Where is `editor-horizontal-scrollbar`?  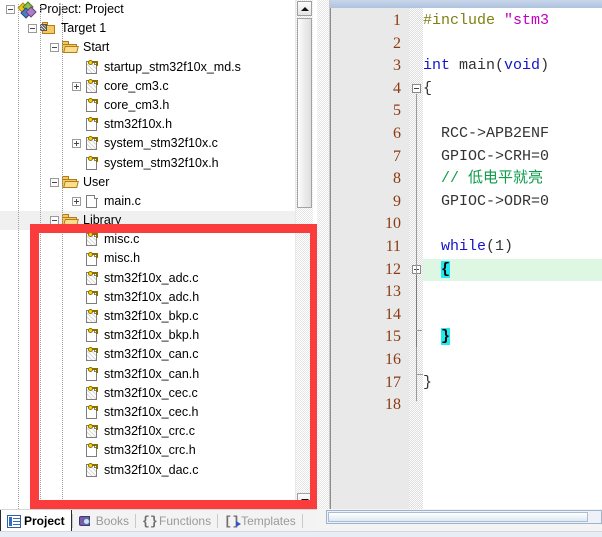 editor-horizontal-scrollbar is located at coordinates (464, 517).